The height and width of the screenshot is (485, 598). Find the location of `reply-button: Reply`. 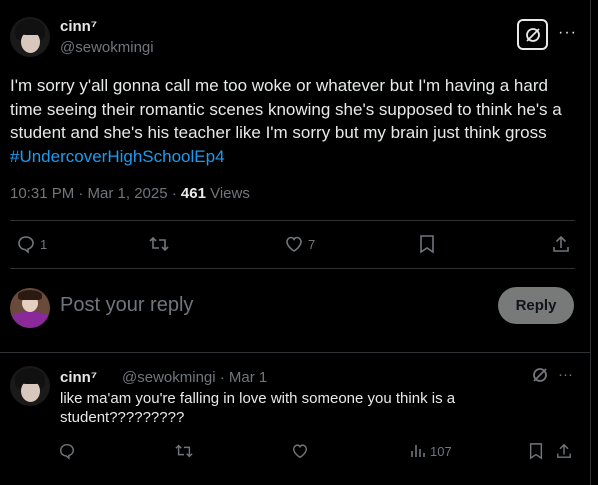

reply-button: Reply is located at coordinates (536, 305).